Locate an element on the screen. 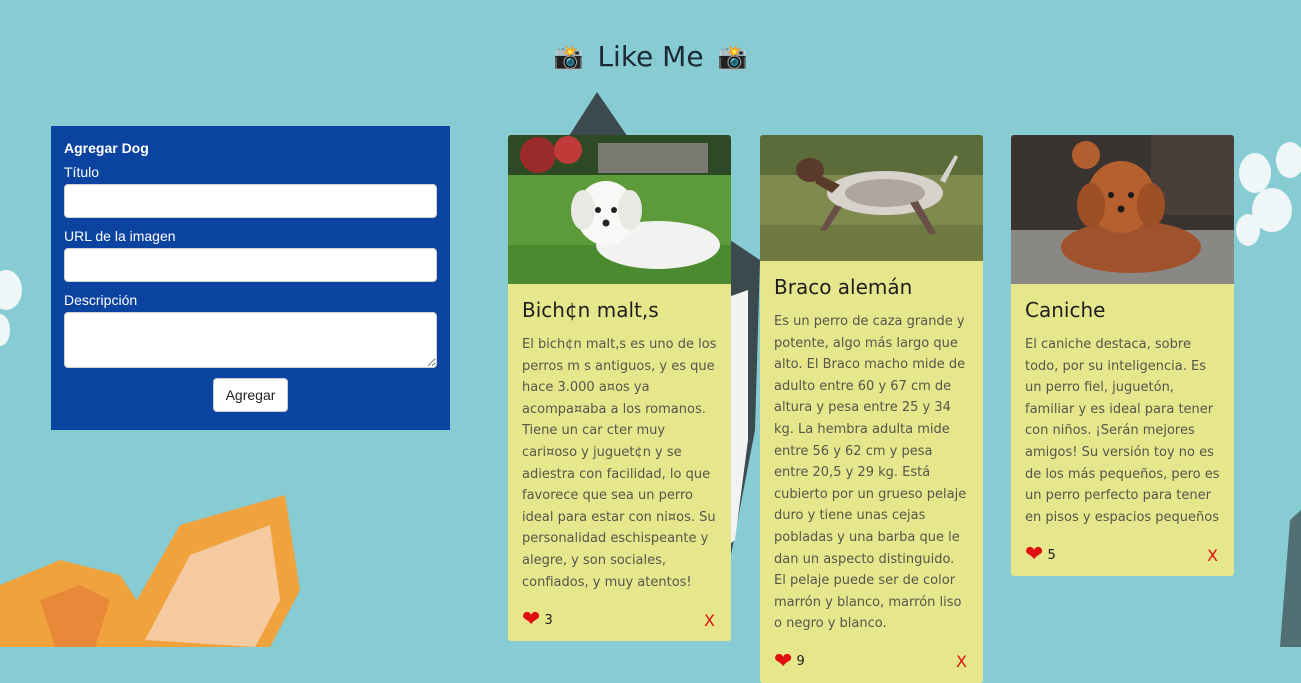 Image resolution: width=1301 pixels, height=683 pixels. form-heading: Agregar Dog is located at coordinates (106, 148).